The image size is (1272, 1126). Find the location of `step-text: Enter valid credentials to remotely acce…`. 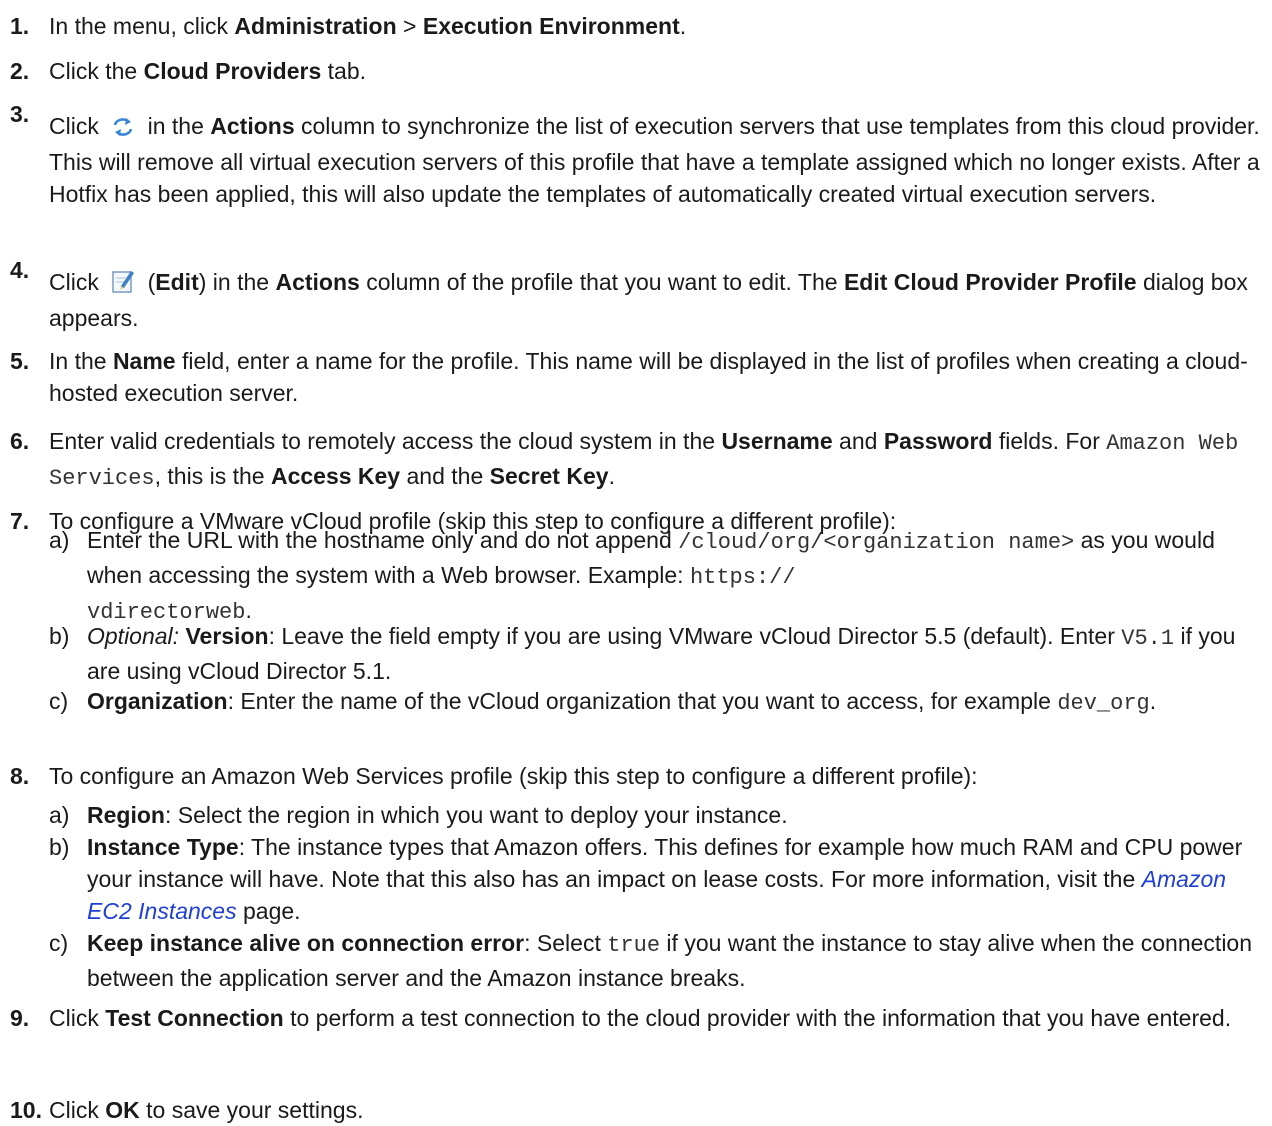

step-text: Enter valid credentials to remotely acce… is located at coordinates (644, 459).